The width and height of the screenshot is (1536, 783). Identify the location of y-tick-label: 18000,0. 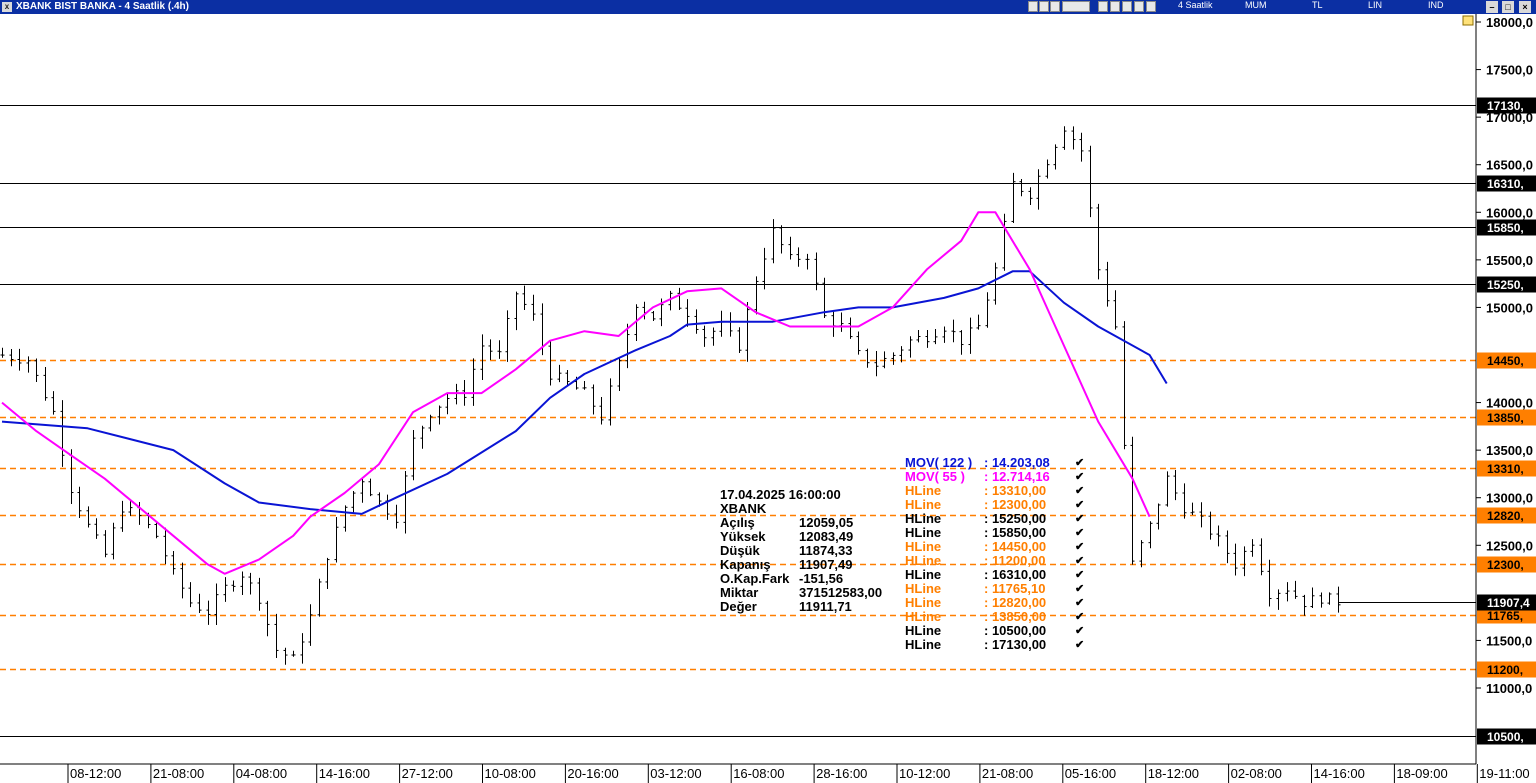
(1509, 22).